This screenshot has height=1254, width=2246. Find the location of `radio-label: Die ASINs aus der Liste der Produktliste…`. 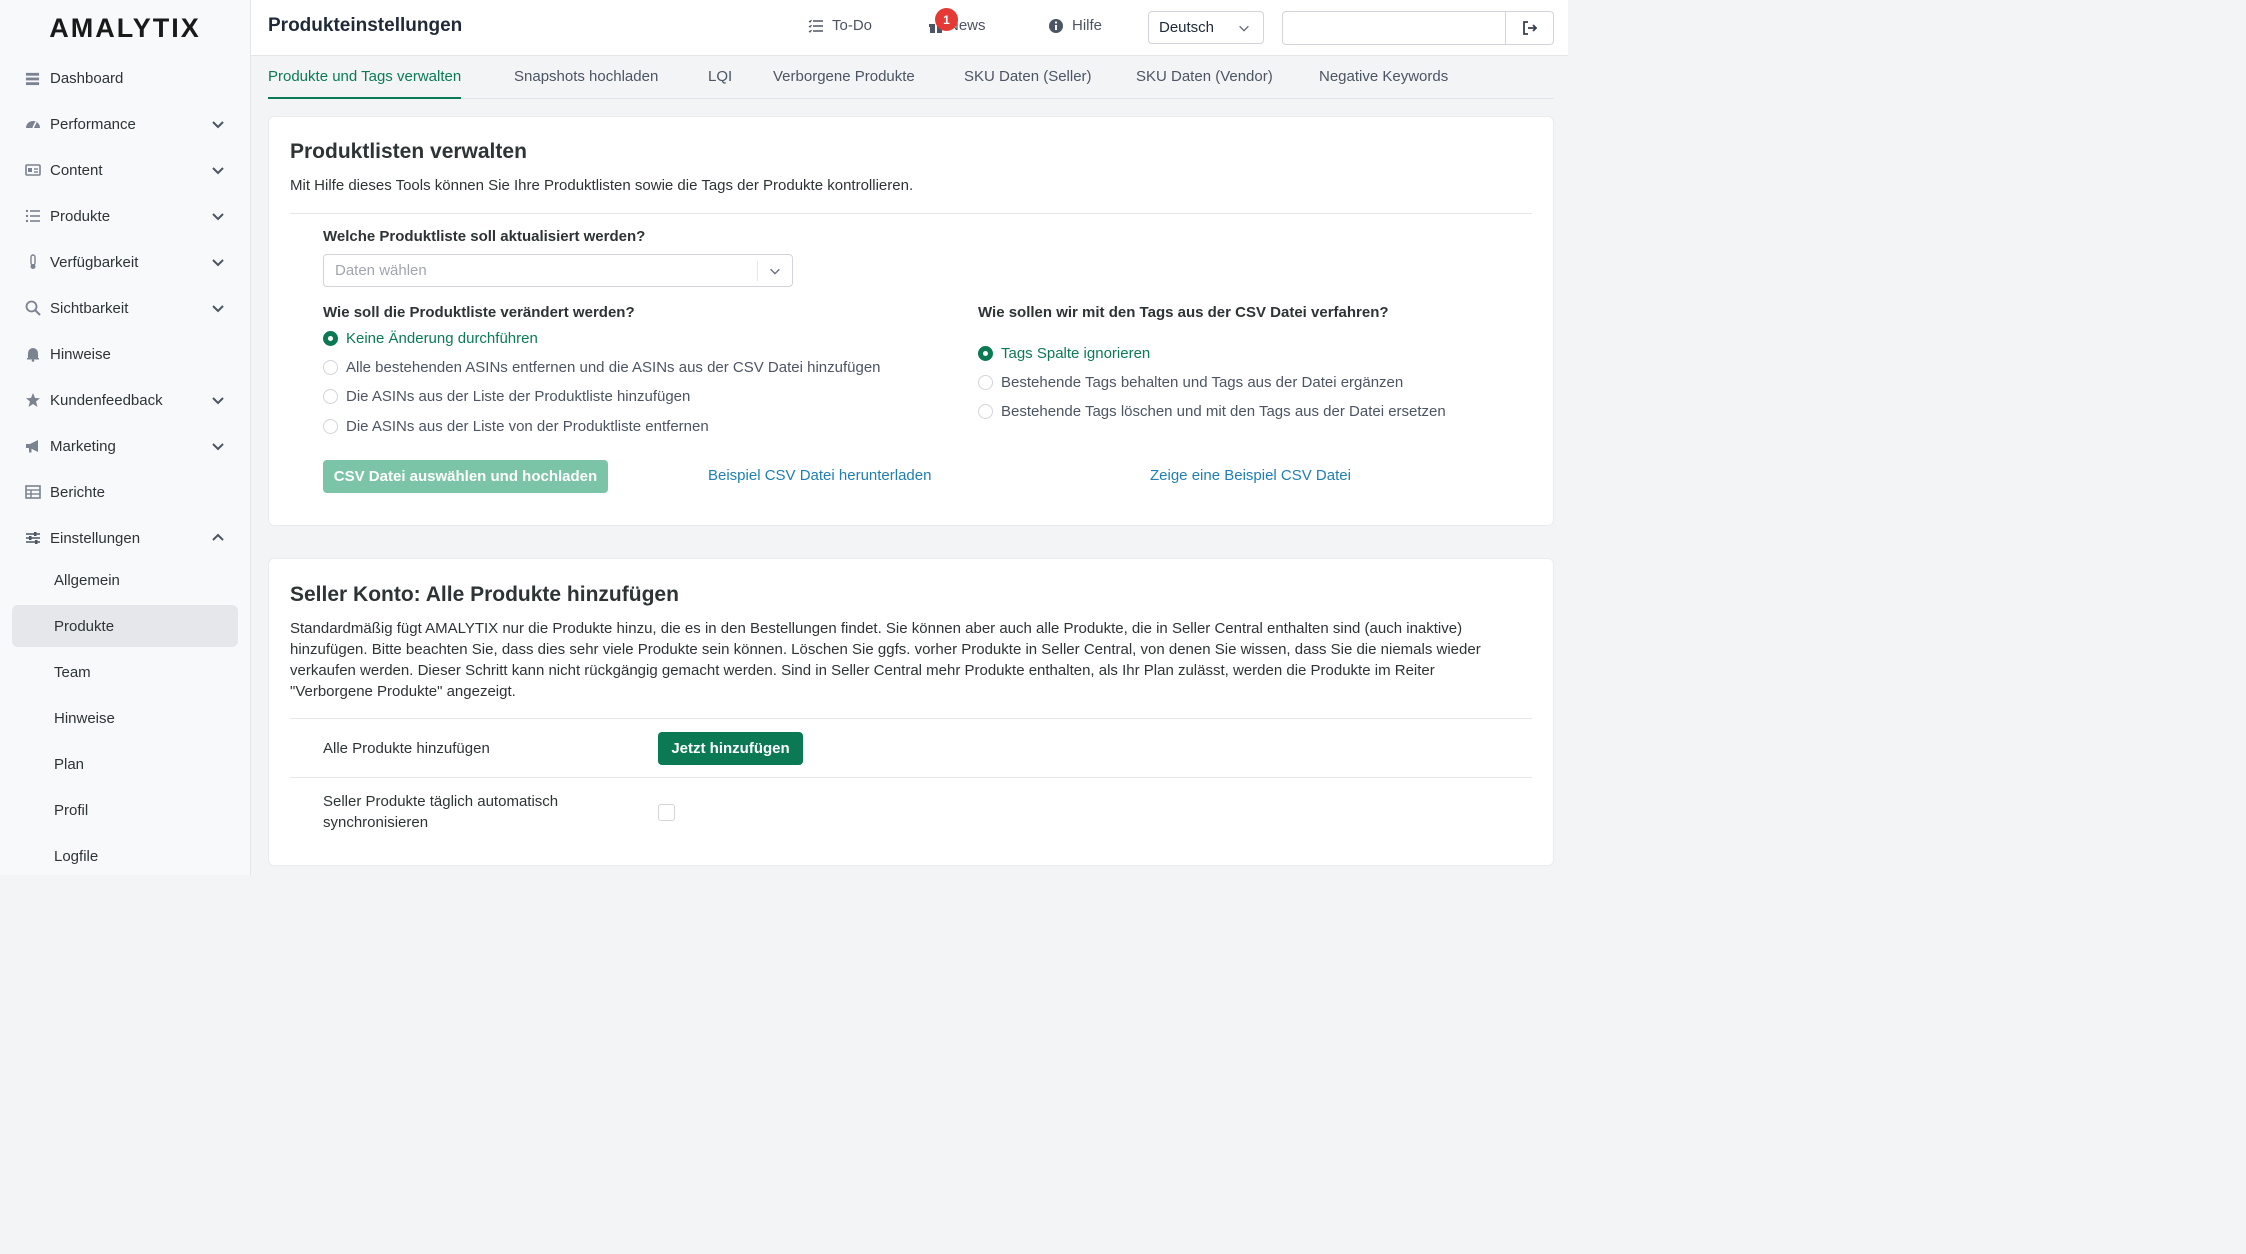

radio-label: Die ASINs aus der Liste der Produktliste… is located at coordinates (518, 396).